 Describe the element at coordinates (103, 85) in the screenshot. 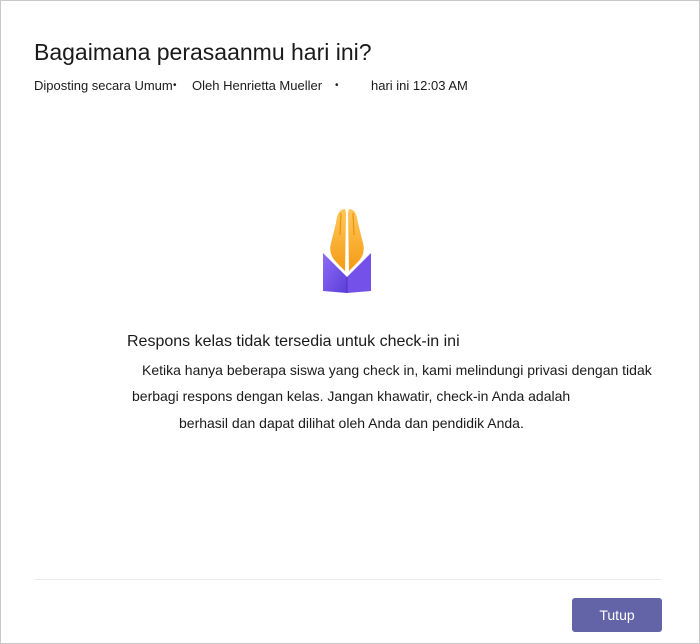

I see `posted-visibility: Diposting secara Umum` at that location.